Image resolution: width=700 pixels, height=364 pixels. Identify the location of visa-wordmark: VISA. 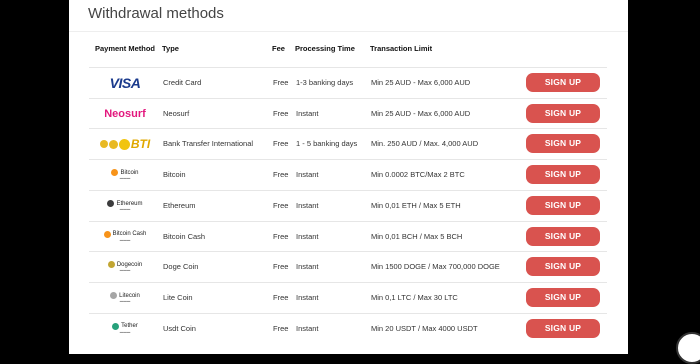
(125, 83).